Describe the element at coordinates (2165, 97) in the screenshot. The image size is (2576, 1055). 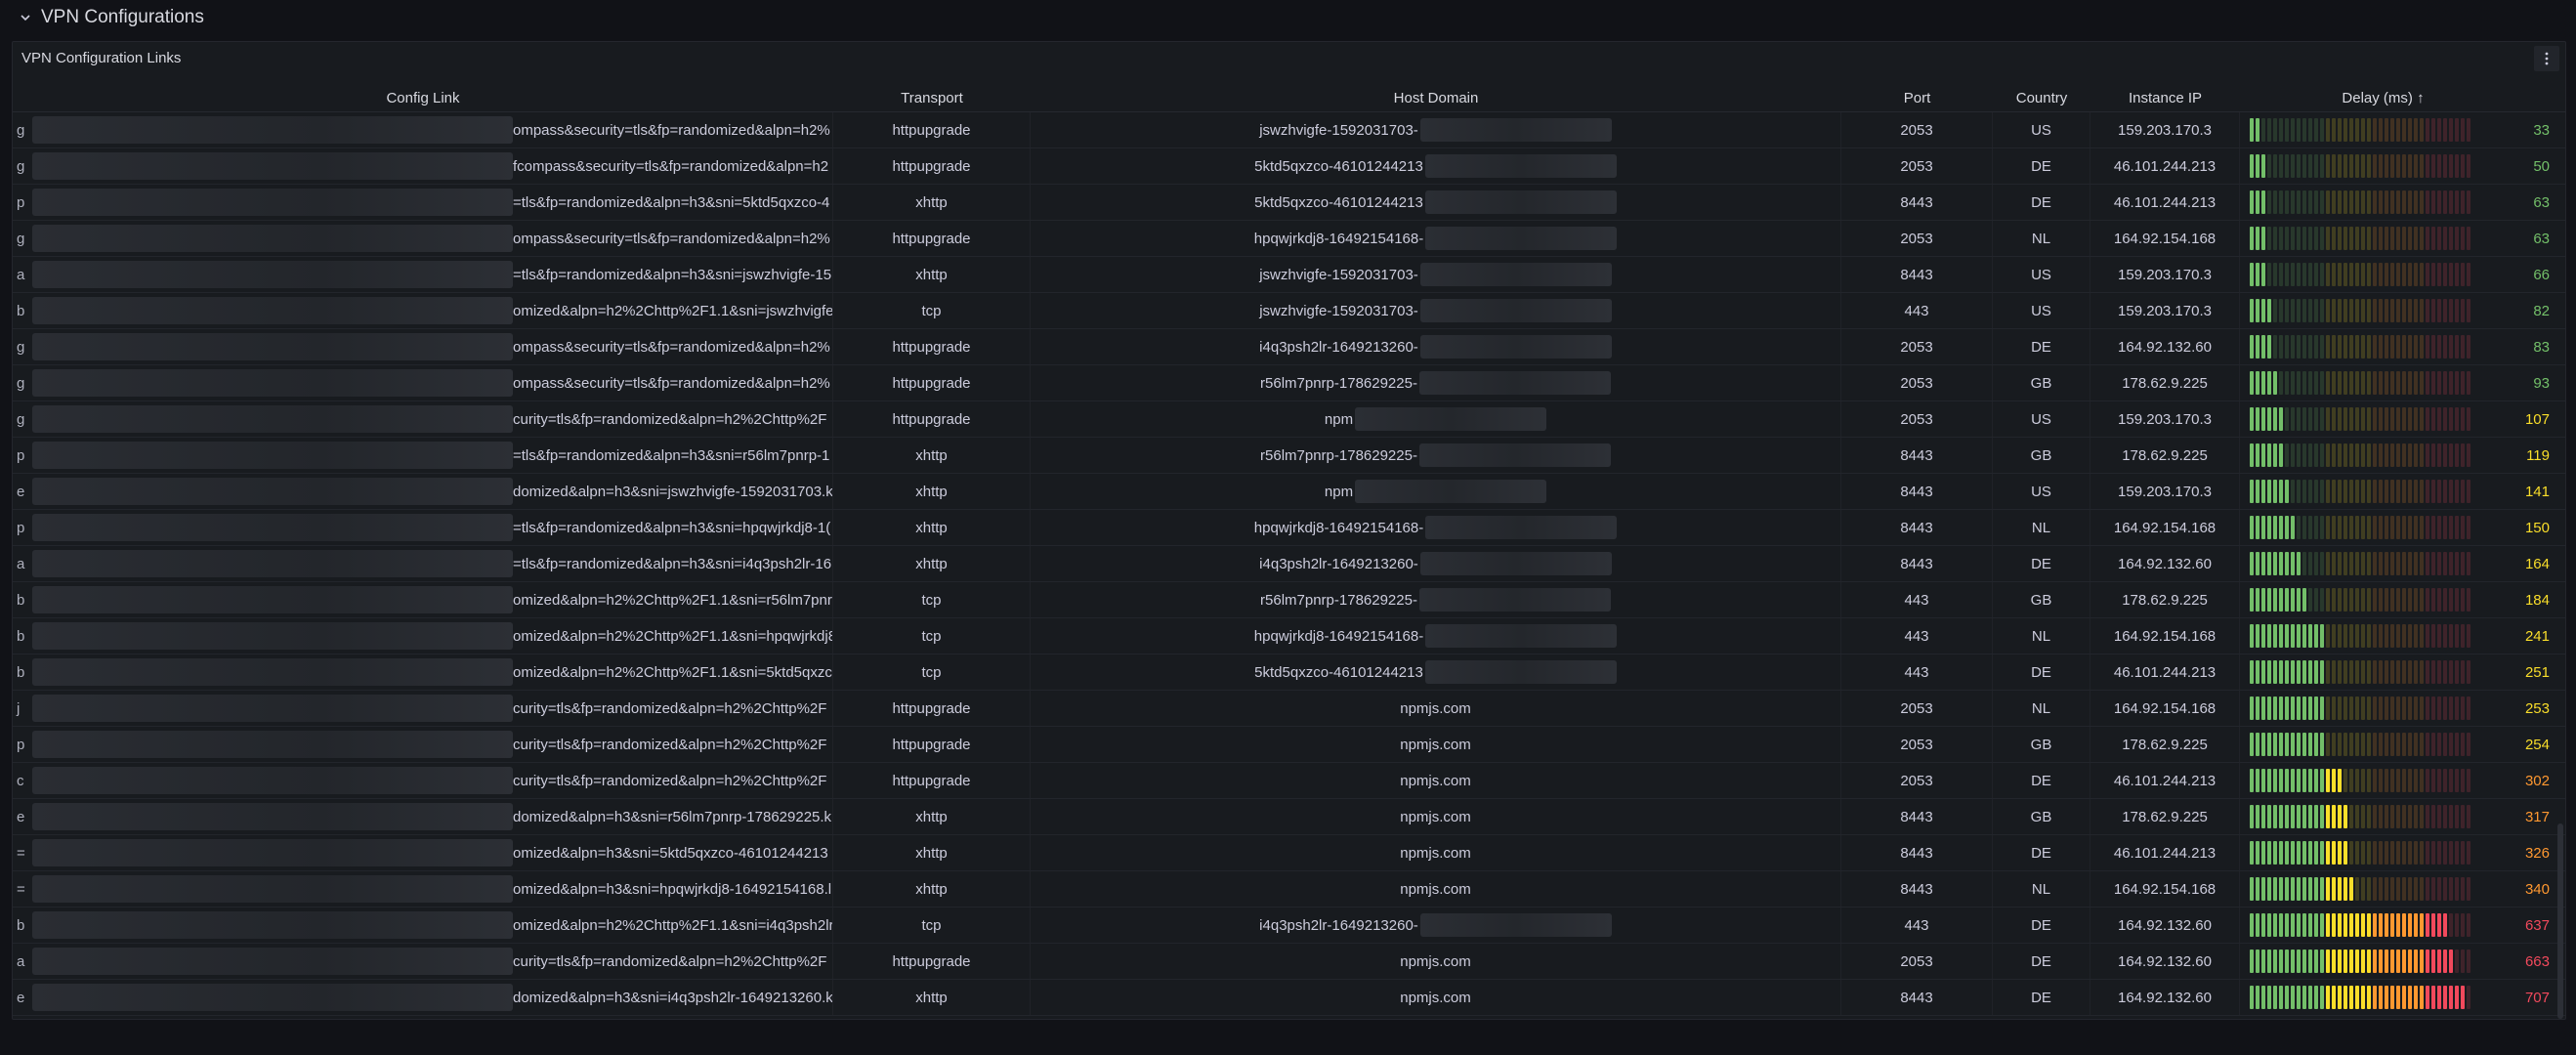
I see `column-header-instance-ip: Instance IP` at that location.